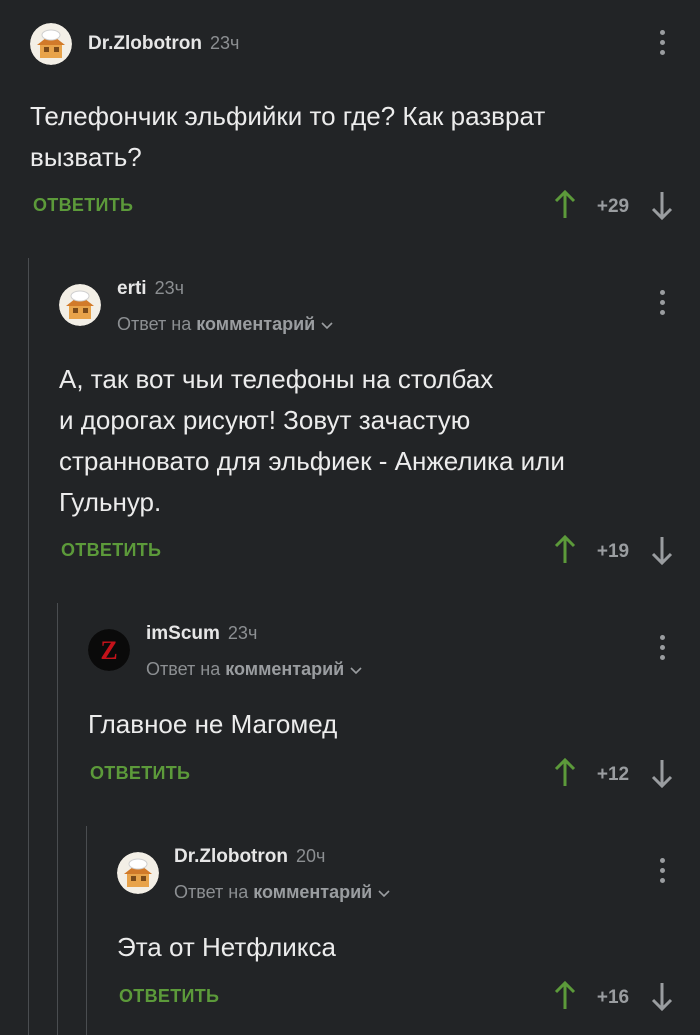  I want to click on comment-author: erti 23ч, so click(150, 289).